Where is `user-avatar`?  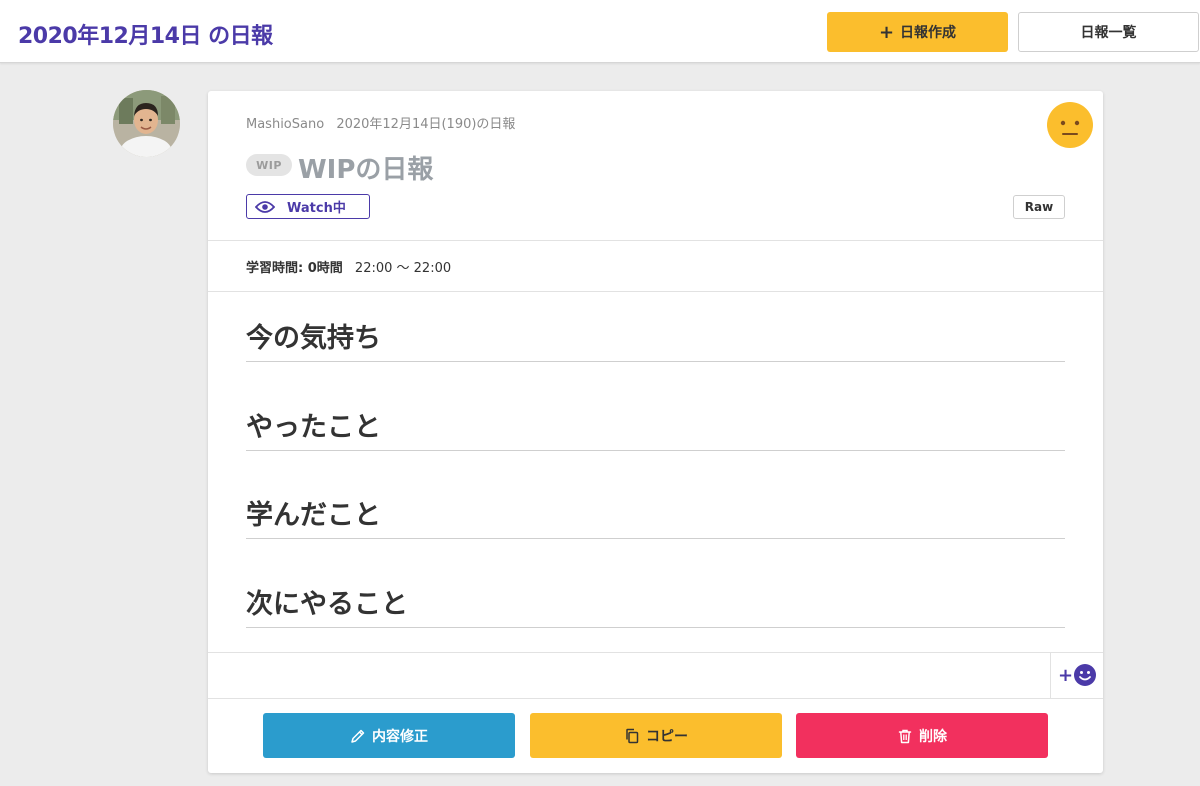 user-avatar is located at coordinates (146, 123).